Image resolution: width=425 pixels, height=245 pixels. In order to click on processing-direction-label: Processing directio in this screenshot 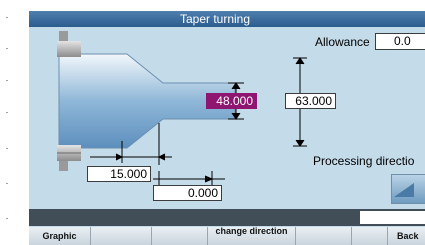, I will do `click(364, 161)`.